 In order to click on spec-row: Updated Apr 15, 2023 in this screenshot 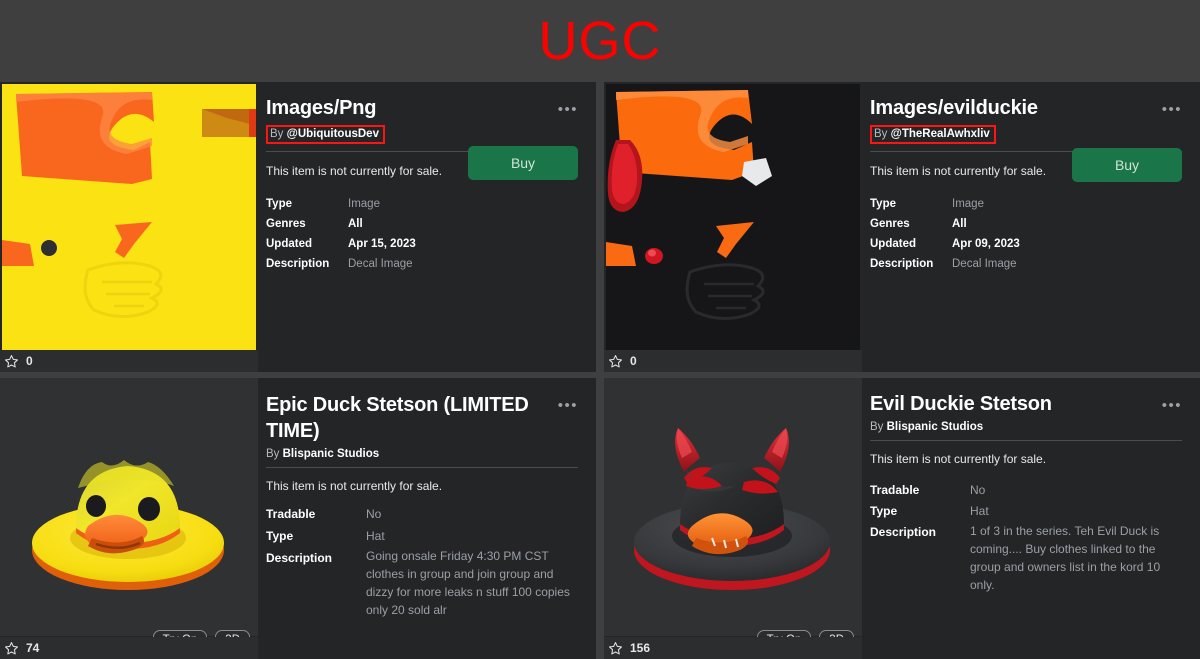, I will do `click(422, 244)`.